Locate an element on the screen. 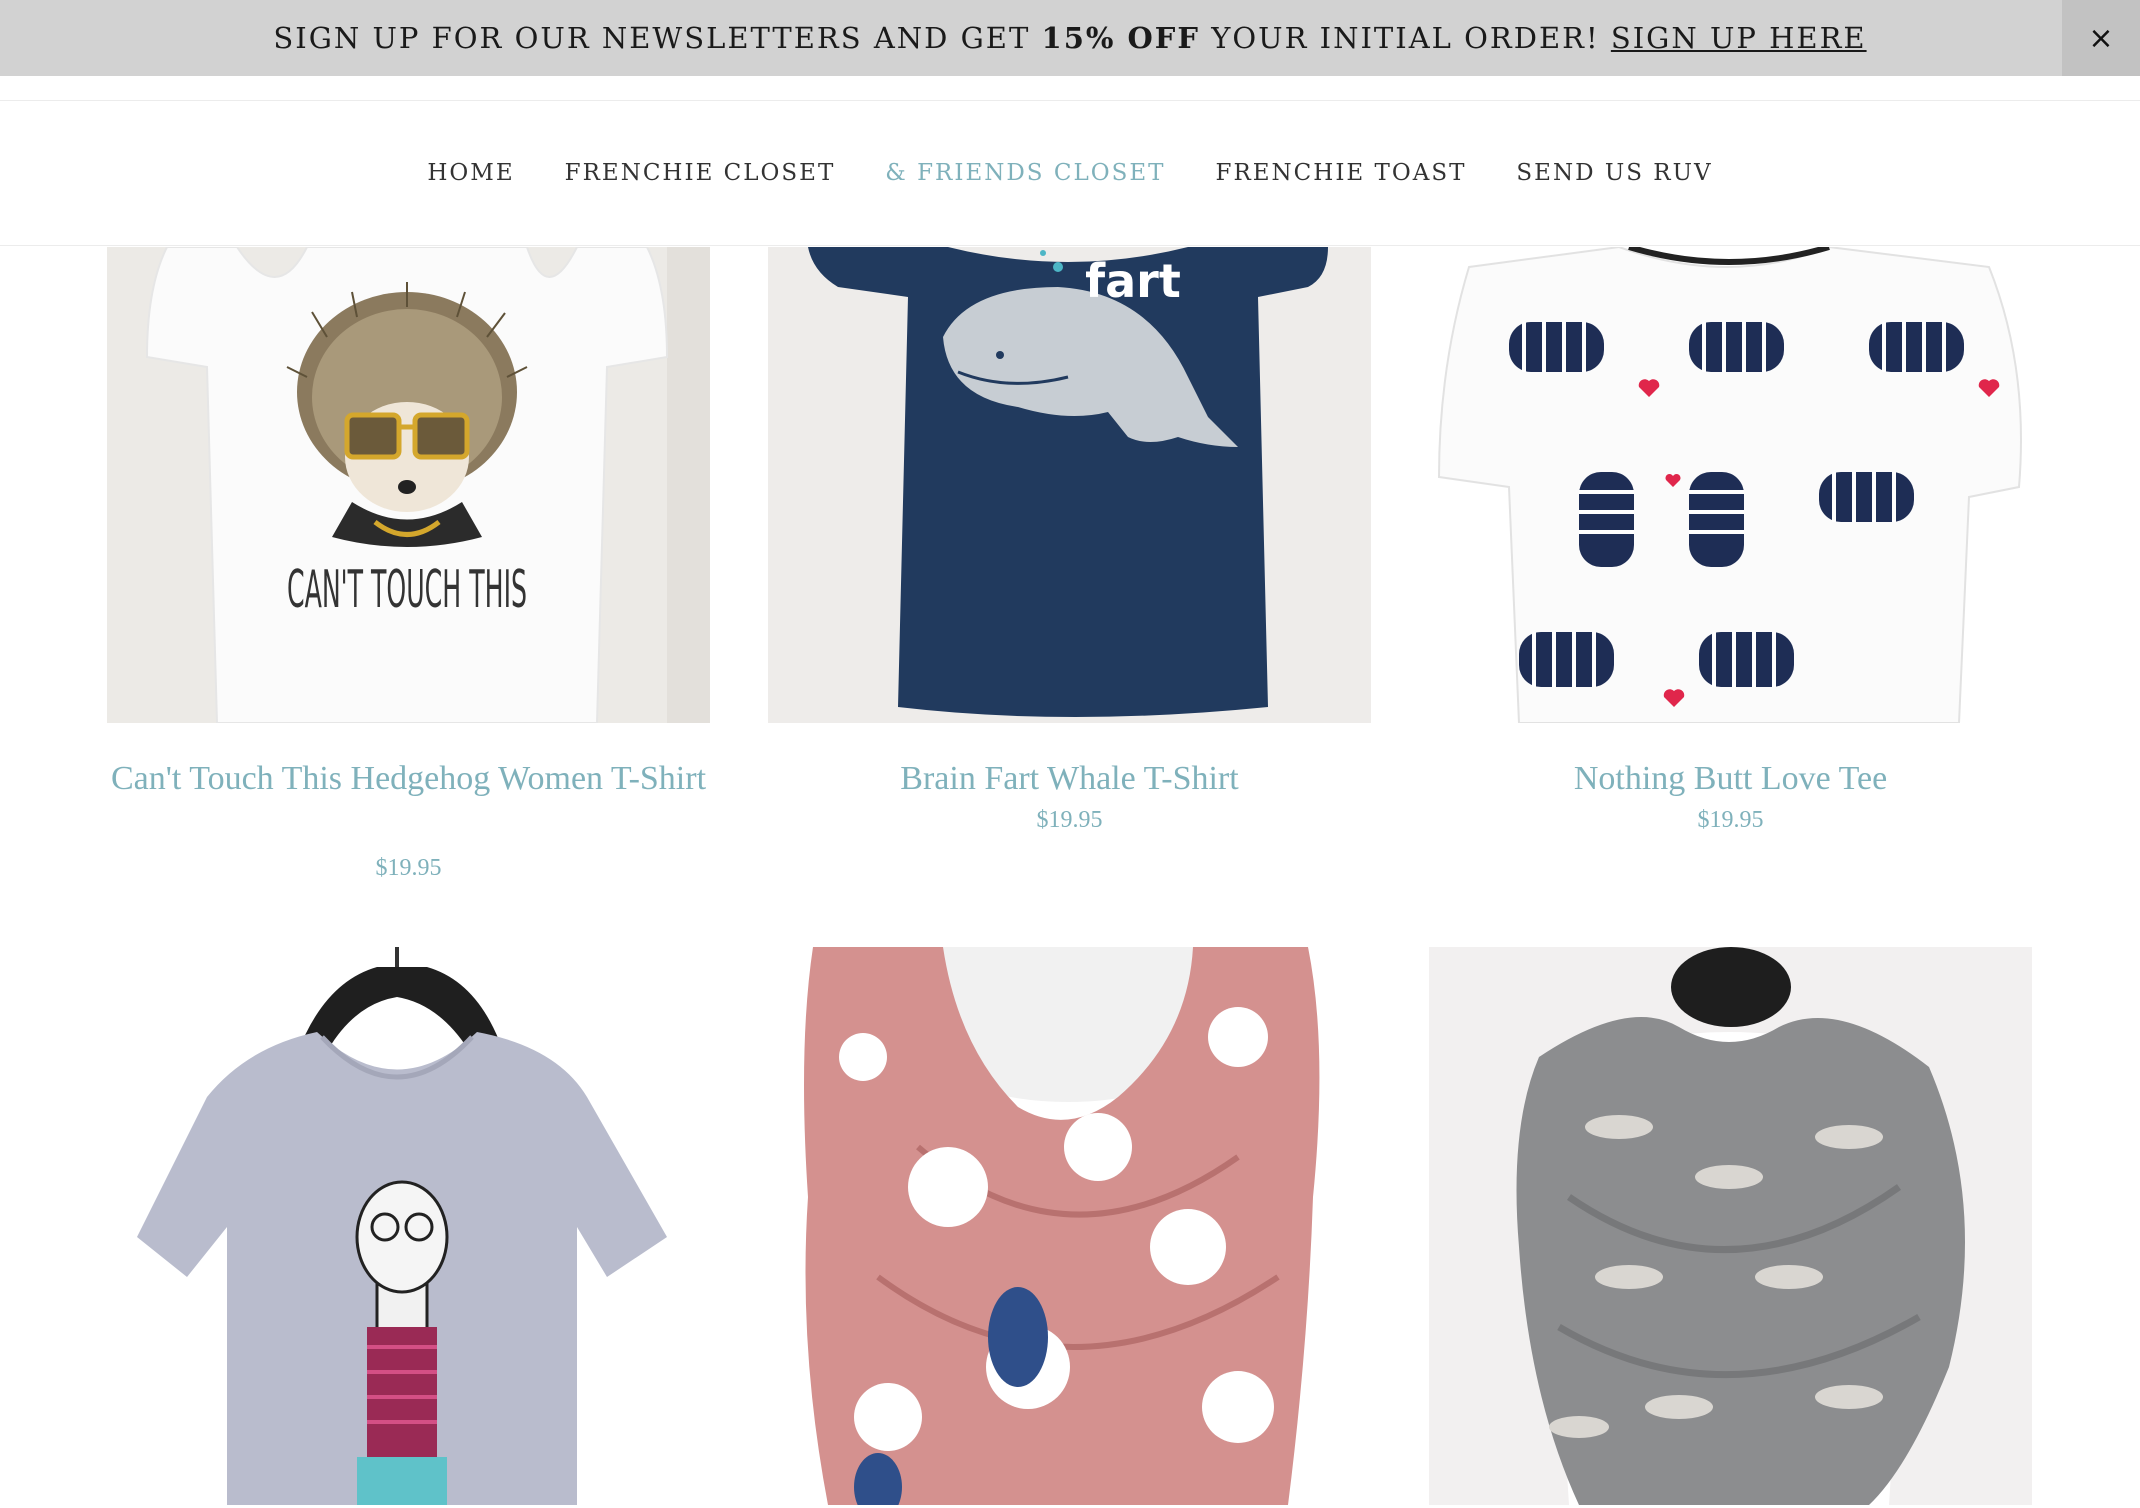 The width and height of the screenshot is (2140, 1508). product-card: fart Brain Fart Whale T-Shirt $19.95 is located at coordinates (1069, 547).